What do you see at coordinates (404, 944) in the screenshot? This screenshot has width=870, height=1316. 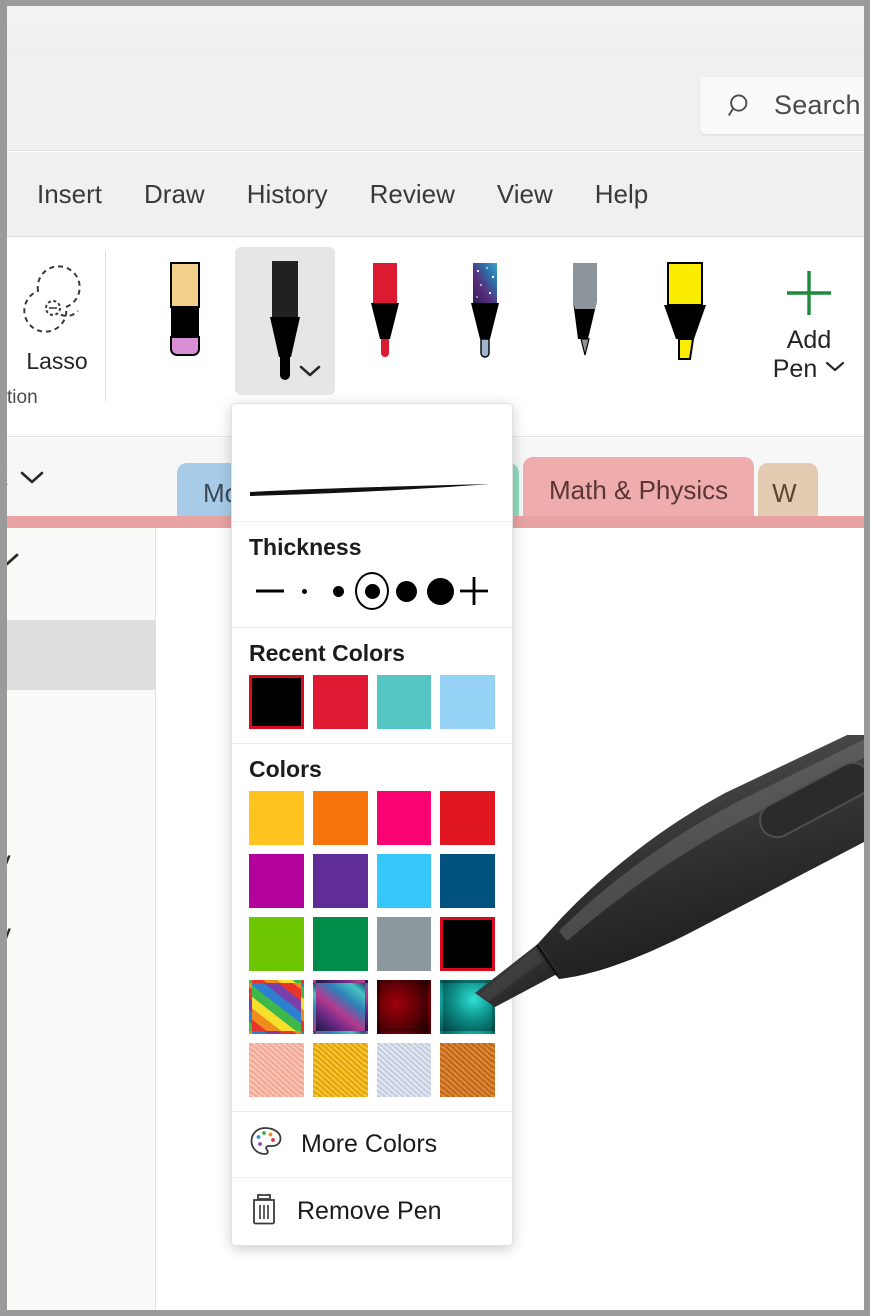 I see `swatch-slate-gray` at bounding box center [404, 944].